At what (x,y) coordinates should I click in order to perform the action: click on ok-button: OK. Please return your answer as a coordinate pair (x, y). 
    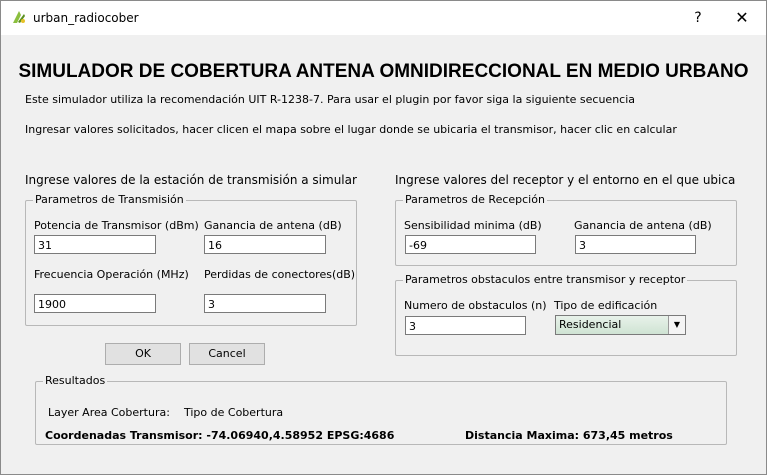
    Looking at the image, I should click on (143, 354).